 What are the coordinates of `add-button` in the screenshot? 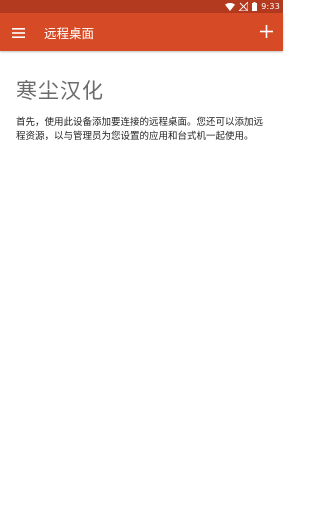 It's located at (266, 32).